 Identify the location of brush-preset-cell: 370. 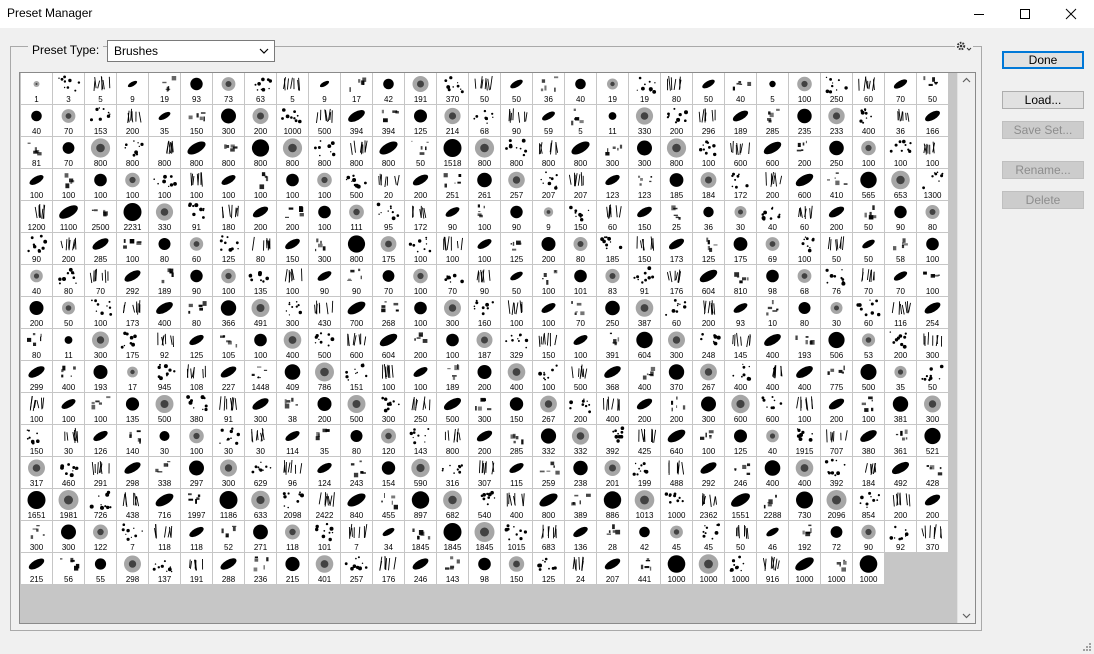
(452, 88).